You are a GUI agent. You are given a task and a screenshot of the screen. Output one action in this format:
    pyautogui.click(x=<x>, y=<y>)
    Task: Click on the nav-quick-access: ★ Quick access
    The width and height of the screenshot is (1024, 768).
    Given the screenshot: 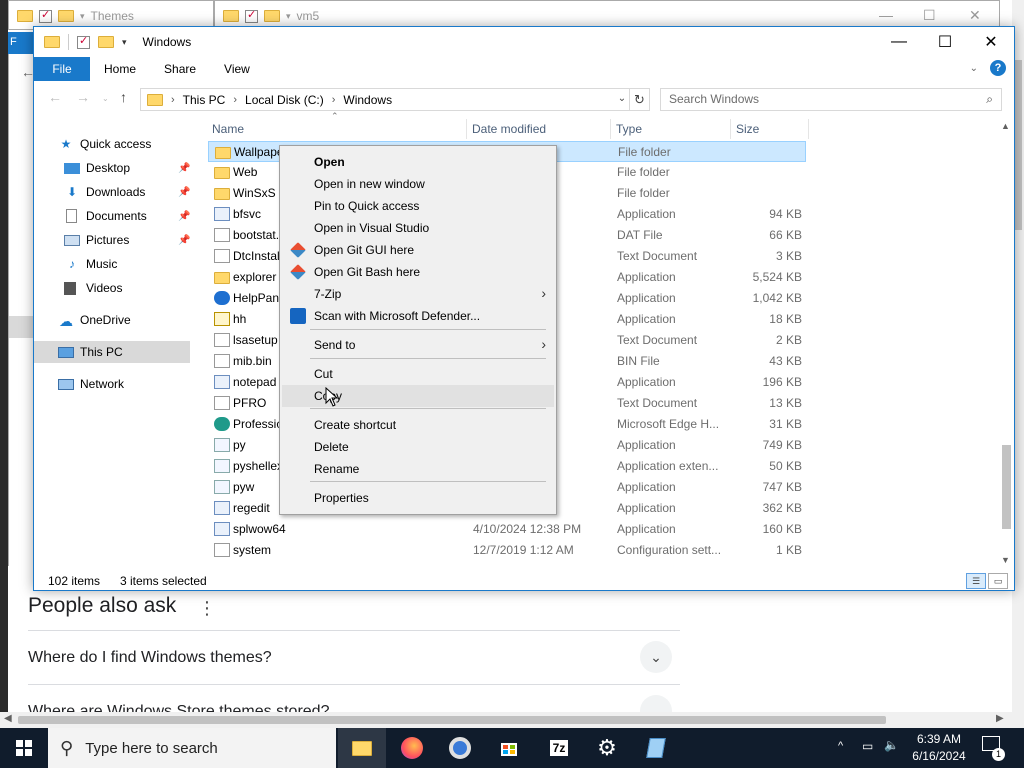 What is the action you would take?
    pyautogui.click(x=136, y=144)
    